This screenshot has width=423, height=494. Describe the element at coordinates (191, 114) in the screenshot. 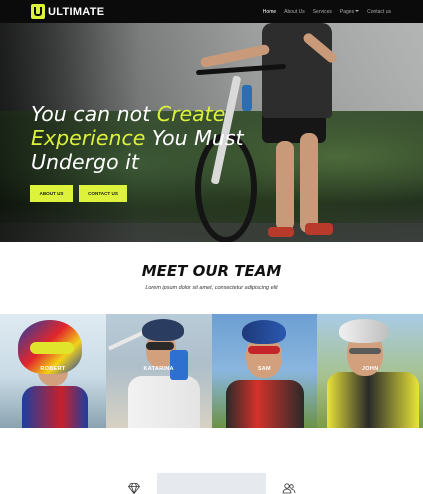

I see `hero-heading-highlight: Create` at that location.